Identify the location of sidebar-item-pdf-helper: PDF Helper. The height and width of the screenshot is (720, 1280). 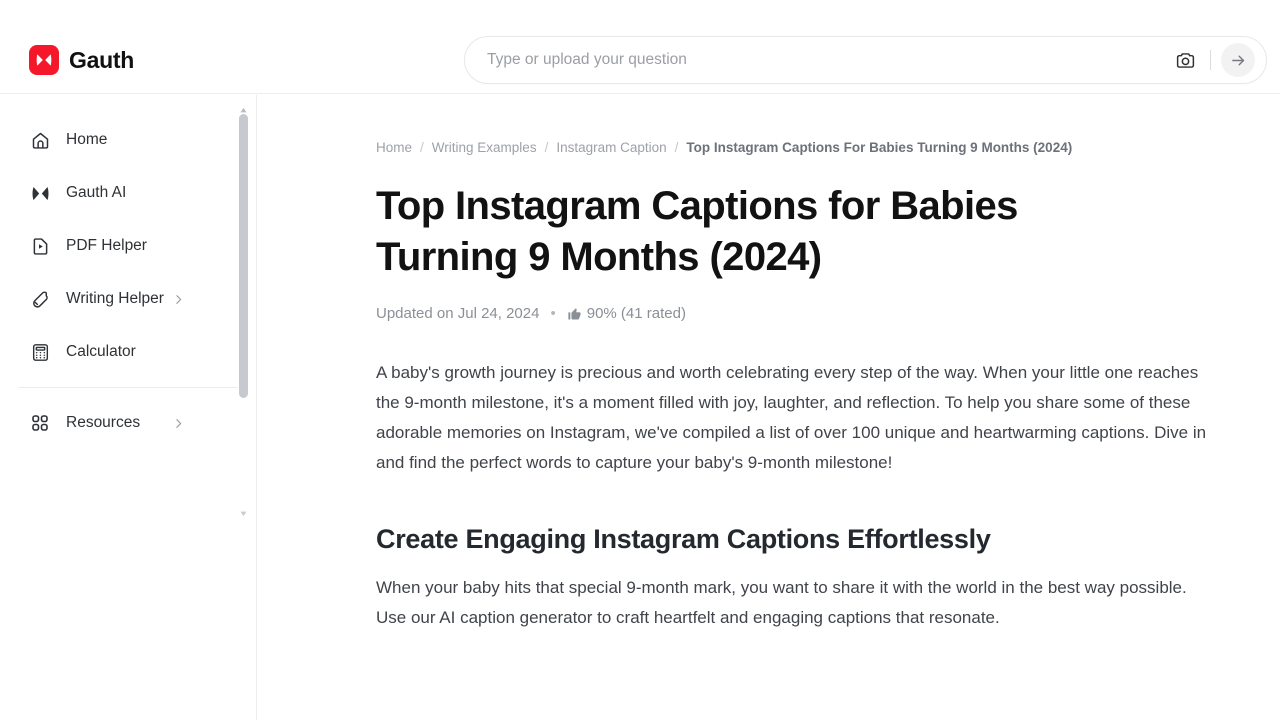
(129, 246).